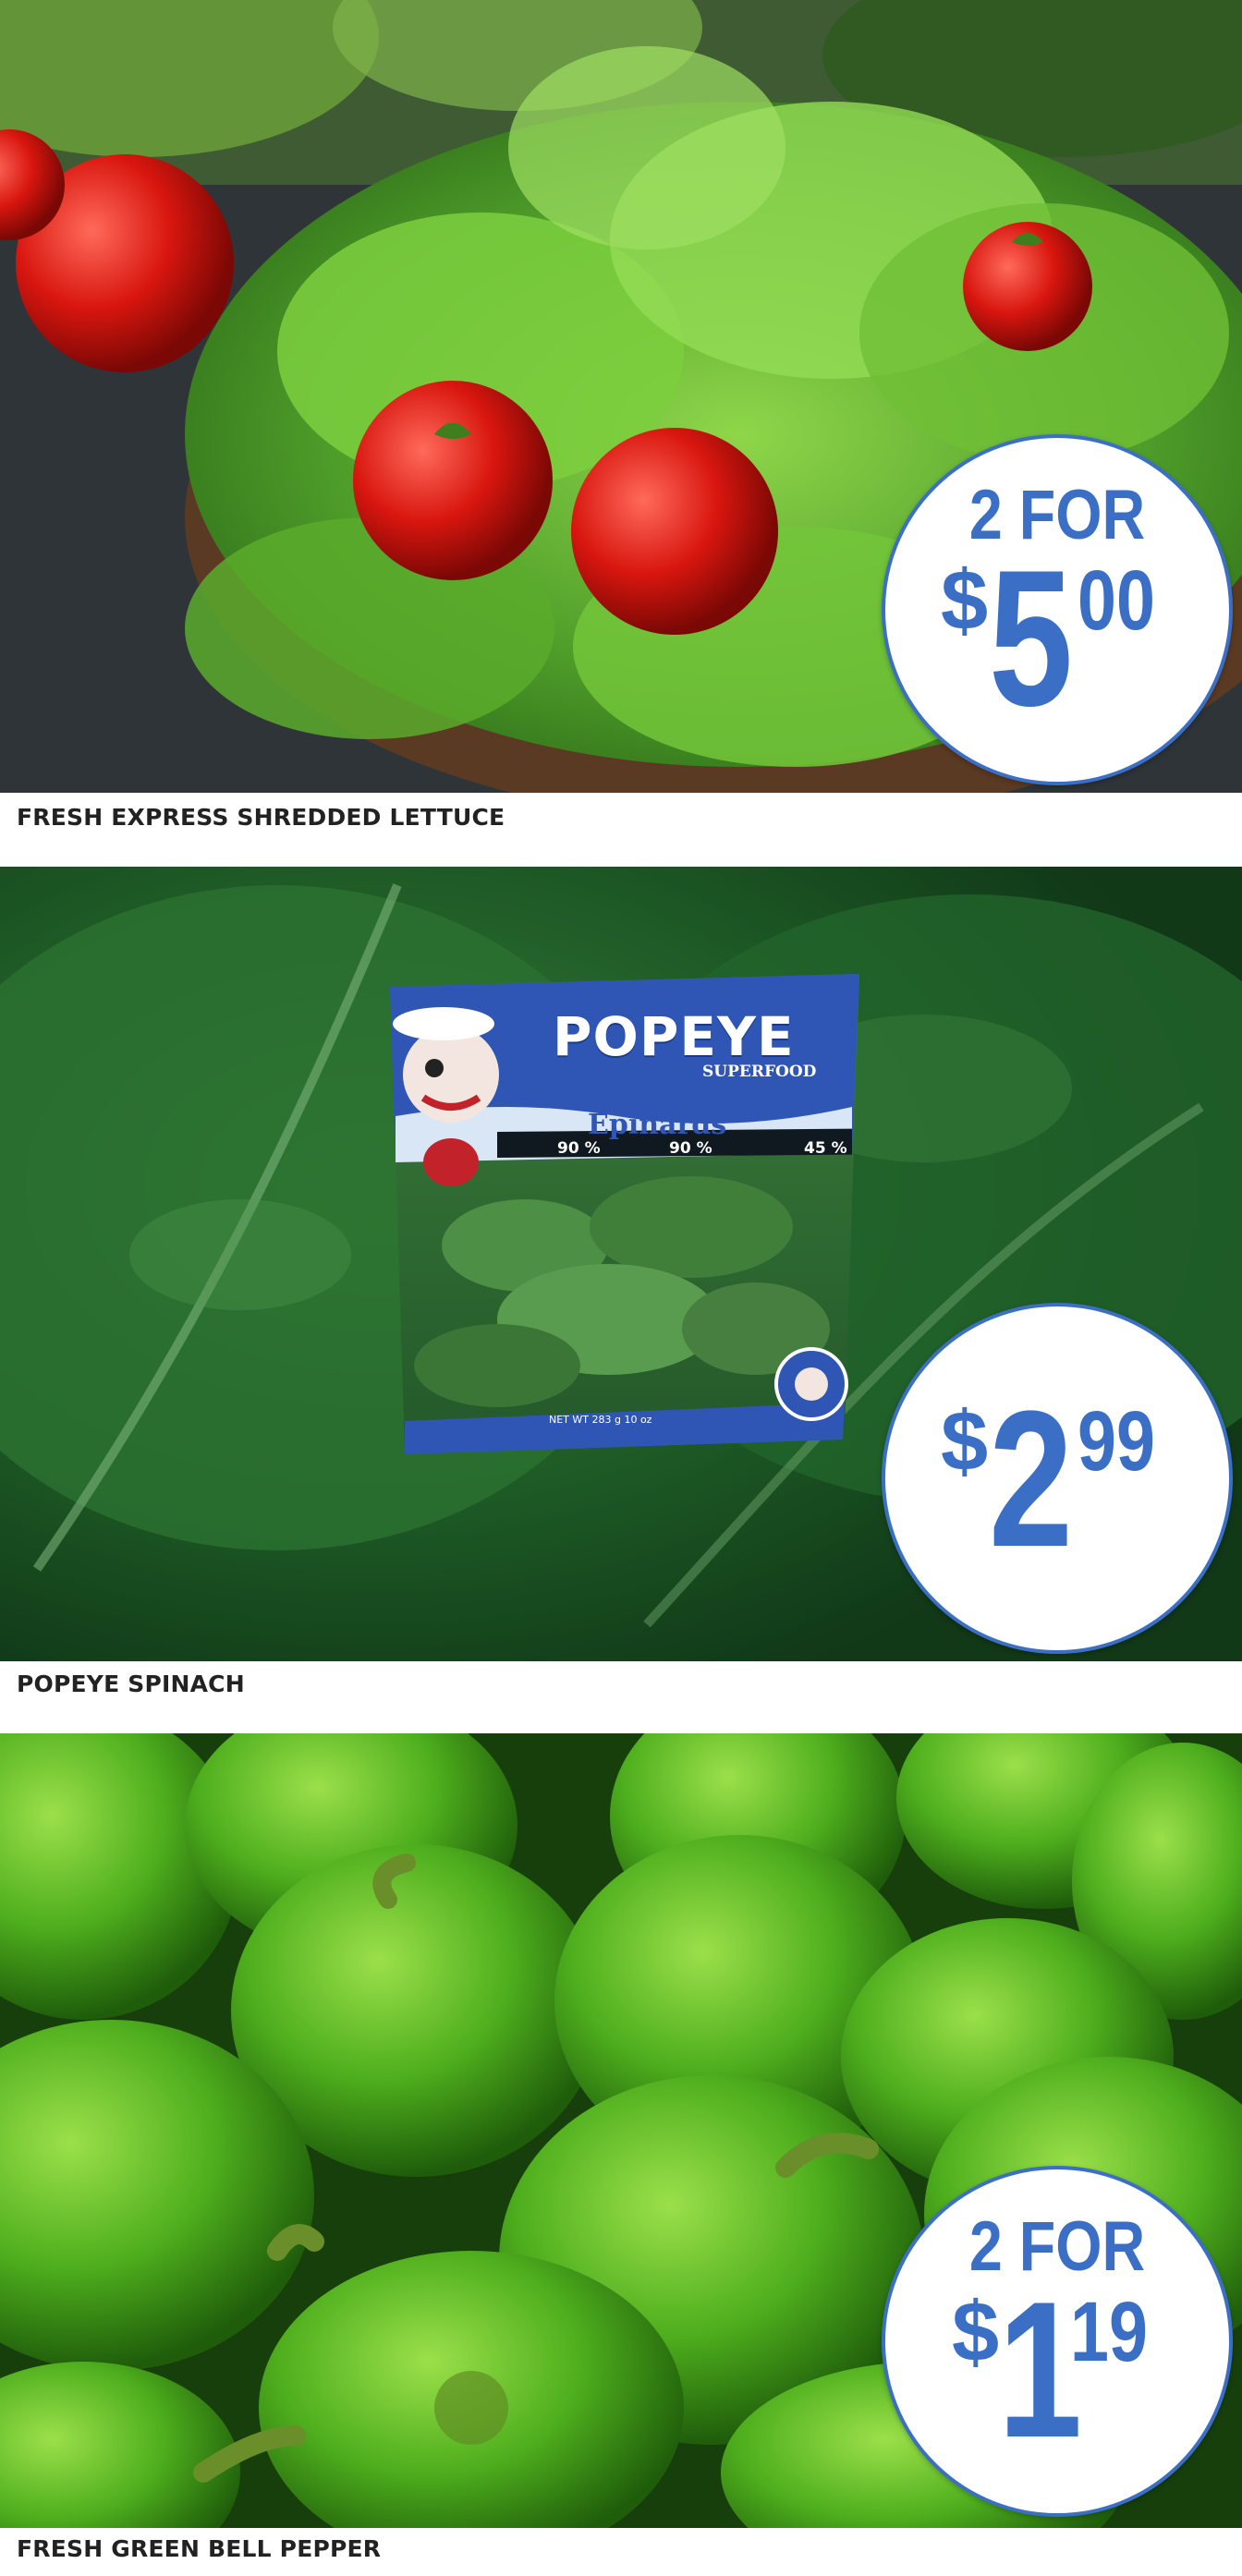  I want to click on price-cents: 99, so click(1116, 1441).